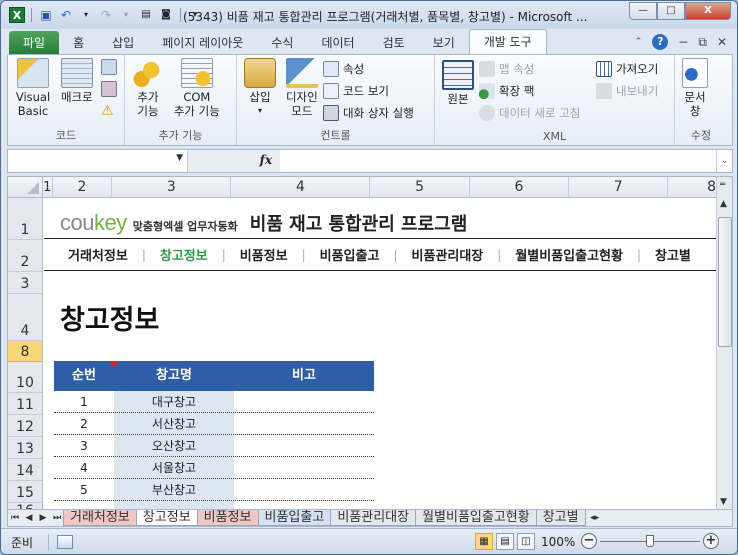 Image resolution: width=738 pixels, height=555 pixels. I want to click on workbook-restore-icon: ⧉, so click(702, 42).